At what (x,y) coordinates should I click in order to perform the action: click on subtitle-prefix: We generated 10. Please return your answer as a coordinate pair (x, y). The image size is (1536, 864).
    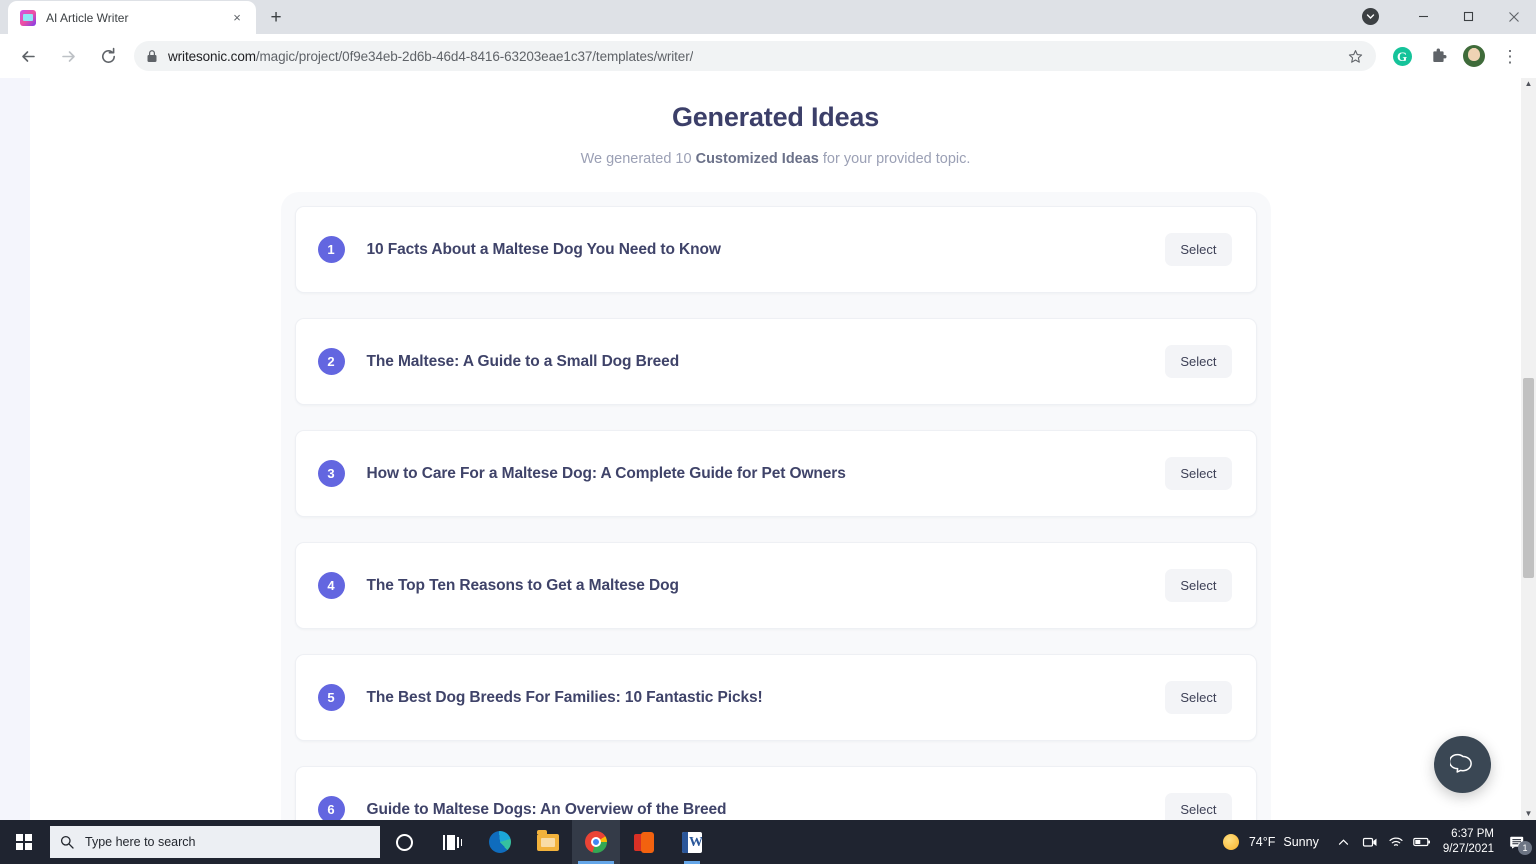
    Looking at the image, I should click on (638, 159).